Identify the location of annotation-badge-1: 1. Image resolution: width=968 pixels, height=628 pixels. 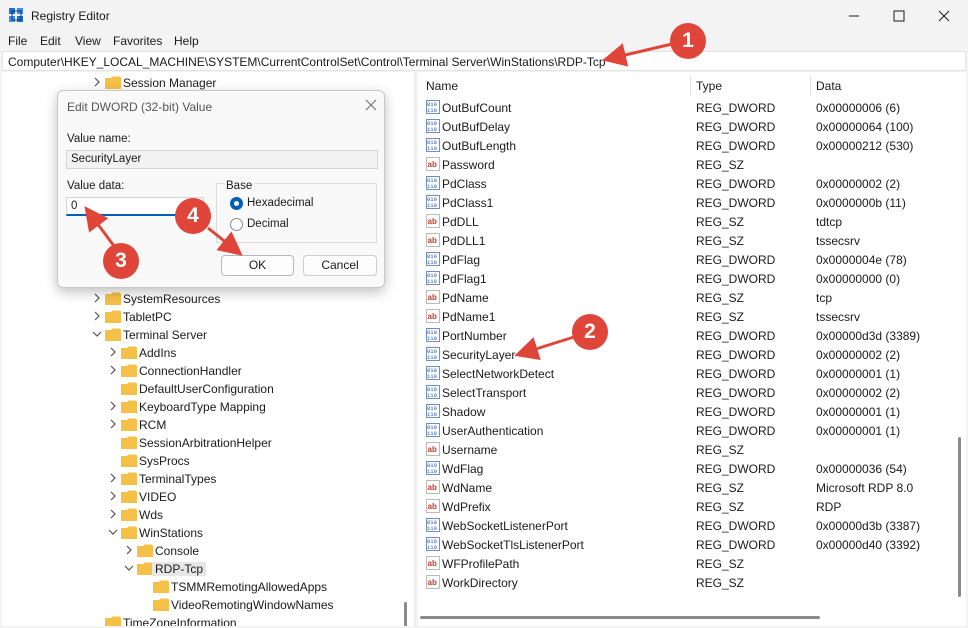
(688, 41).